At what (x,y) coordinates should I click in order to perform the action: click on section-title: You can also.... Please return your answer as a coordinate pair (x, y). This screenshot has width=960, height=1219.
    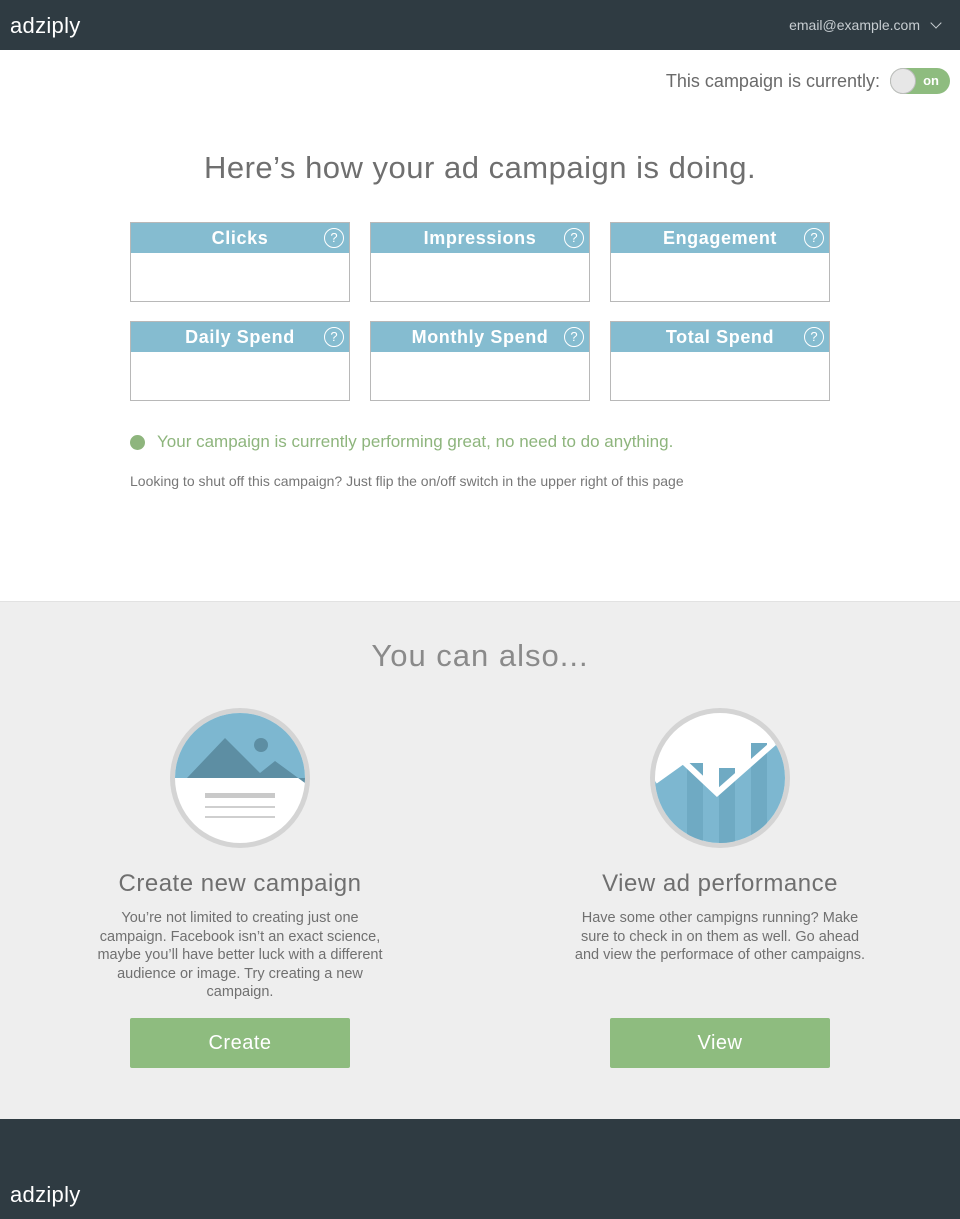
    Looking at the image, I should click on (480, 655).